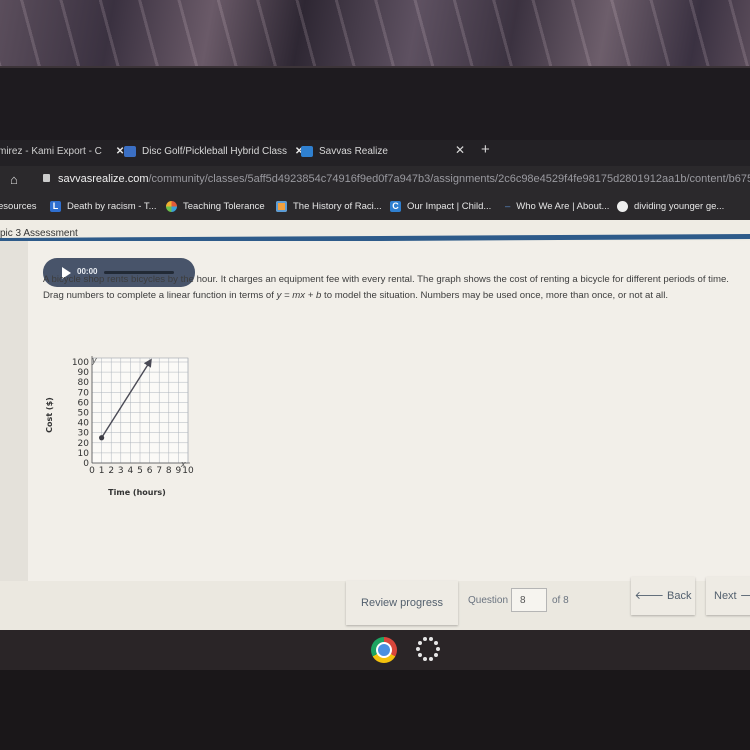  I want to click on x-tick-label: 4, so click(131, 471).